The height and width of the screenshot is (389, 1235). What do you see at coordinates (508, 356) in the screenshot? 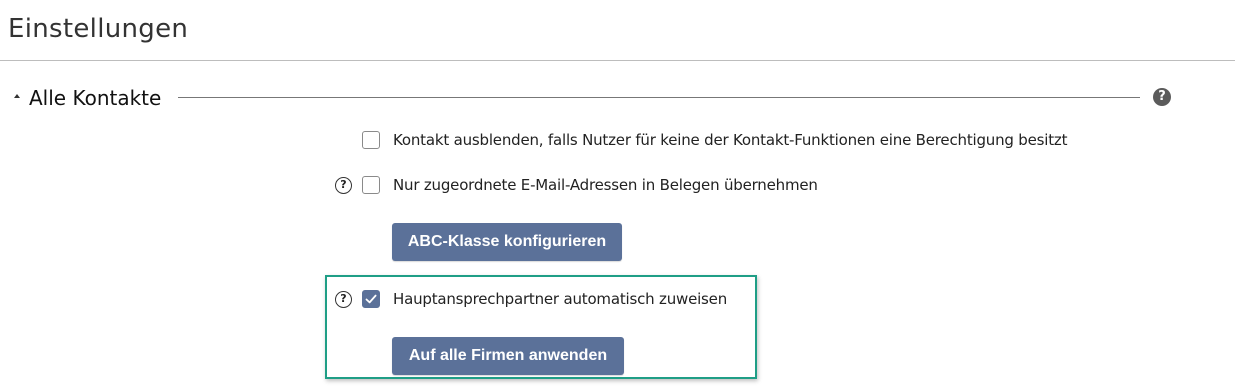
I see `apply-to-all-companies-button: Auf alle Firmen anwenden` at bounding box center [508, 356].